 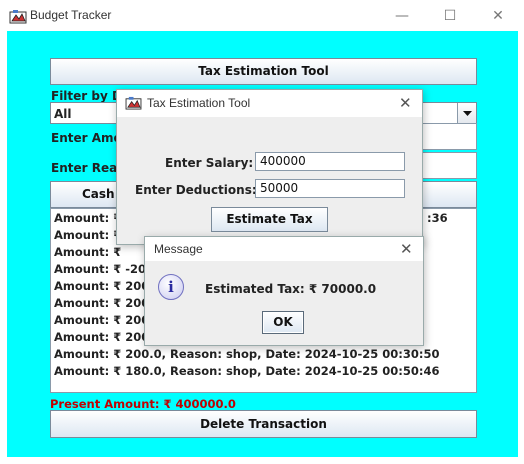 What do you see at coordinates (100, 269) in the screenshot?
I see `list-item: Amount: ₹ -20` at bounding box center [100, 269].